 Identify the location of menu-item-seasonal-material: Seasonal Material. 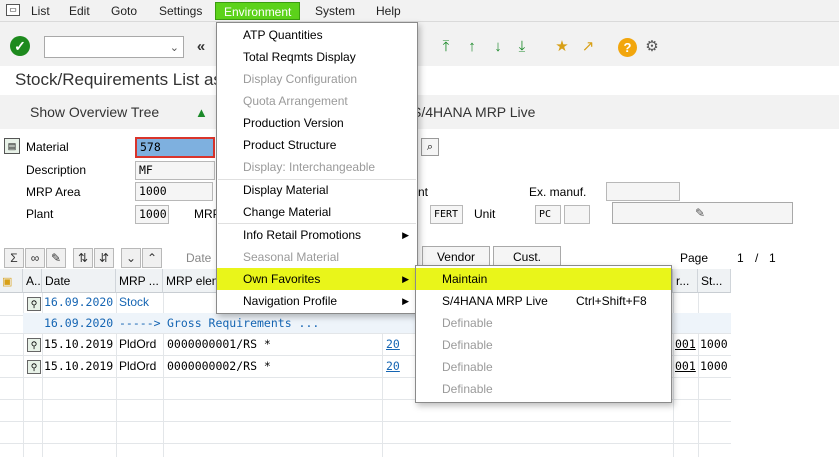
(291, 257).